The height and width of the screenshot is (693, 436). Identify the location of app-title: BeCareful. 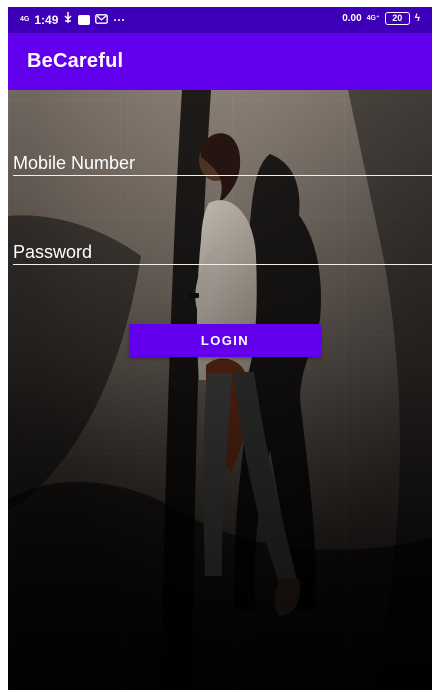
(75, 61).